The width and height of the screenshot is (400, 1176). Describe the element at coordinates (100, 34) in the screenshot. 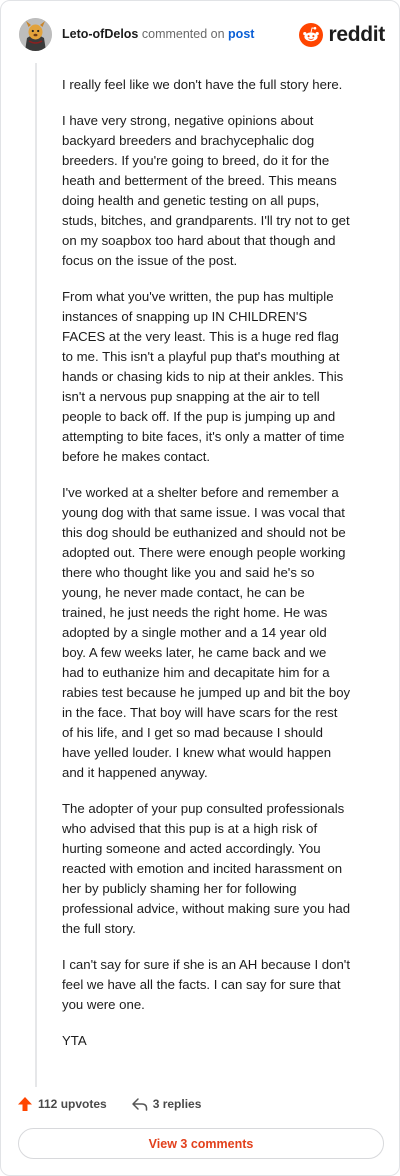

I see `username: Leto-ofDelos` at that location.